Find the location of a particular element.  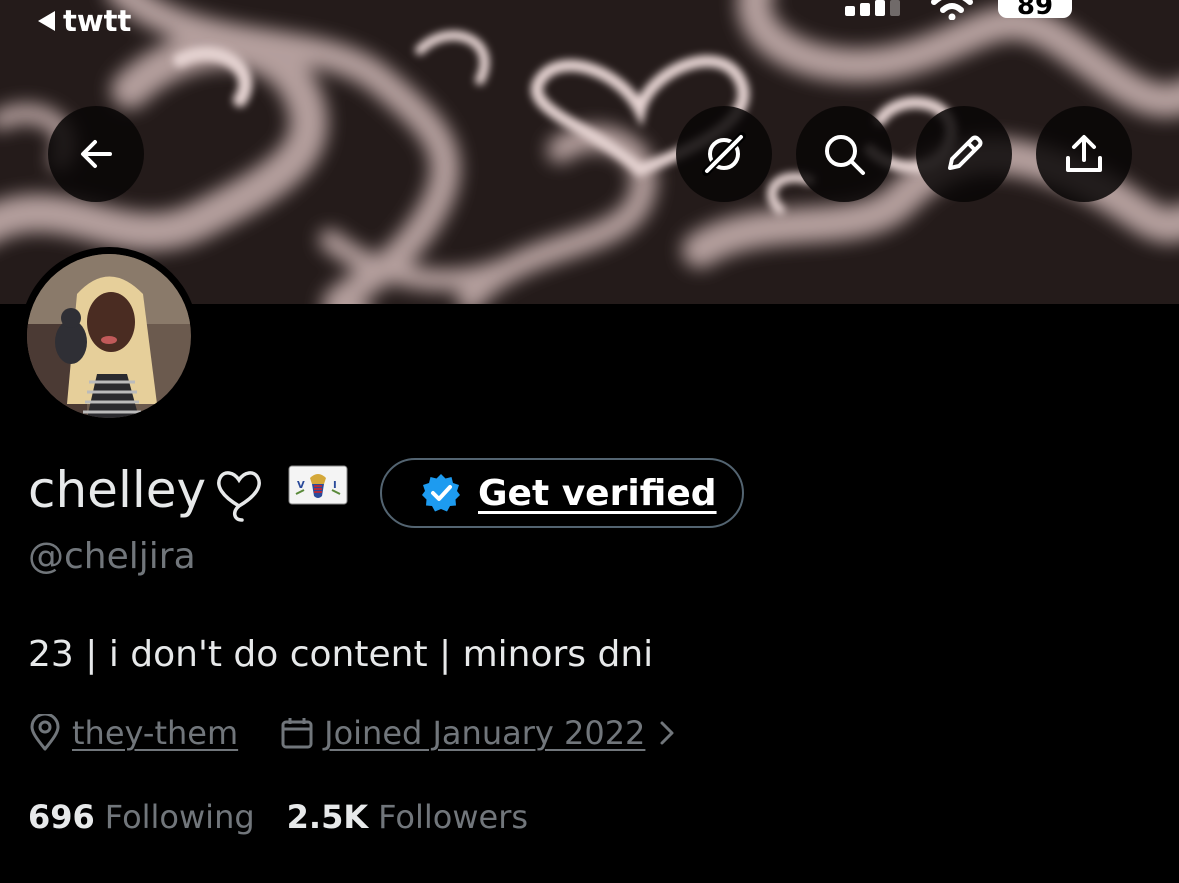

get-verified-button: Get verified is located at coordinates (562, 493).